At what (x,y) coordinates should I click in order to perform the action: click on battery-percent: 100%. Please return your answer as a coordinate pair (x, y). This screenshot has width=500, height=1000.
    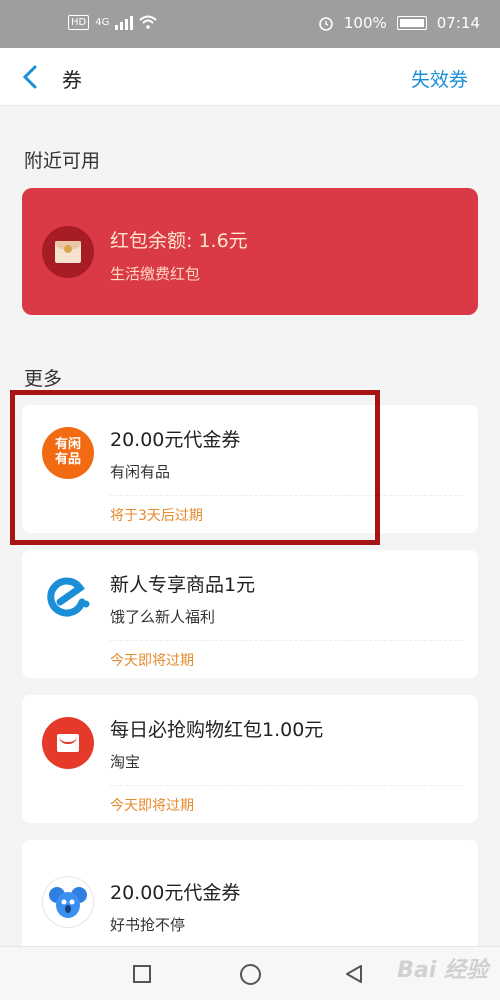
    Looking at the image, I should click on (365, 23).